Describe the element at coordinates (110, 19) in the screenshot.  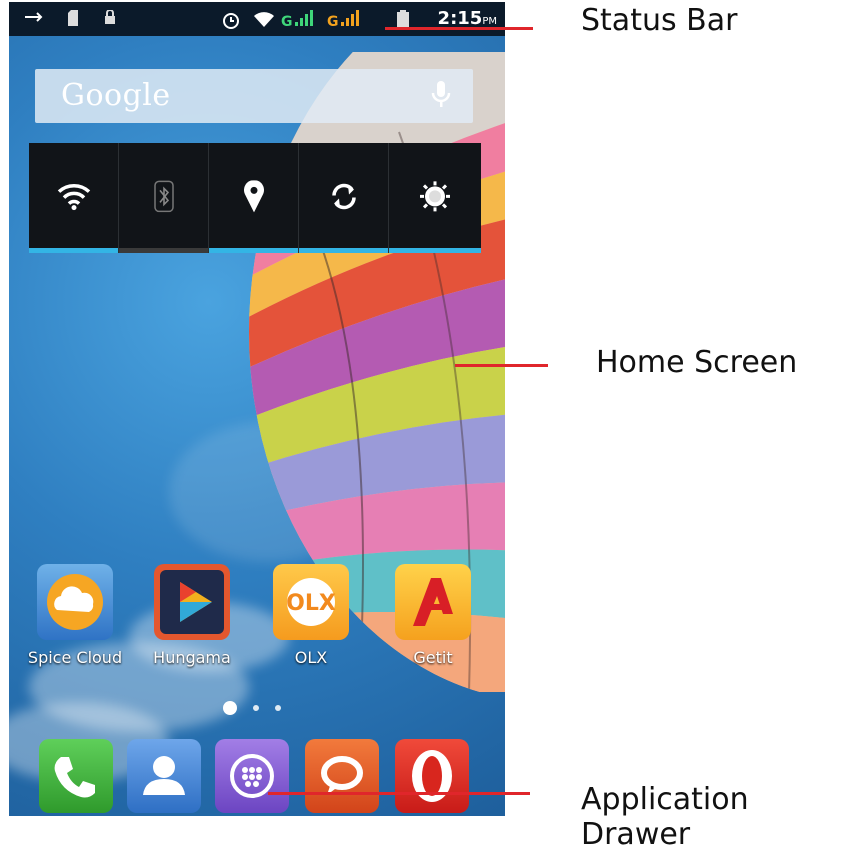
I see `lock-icon` at that location.